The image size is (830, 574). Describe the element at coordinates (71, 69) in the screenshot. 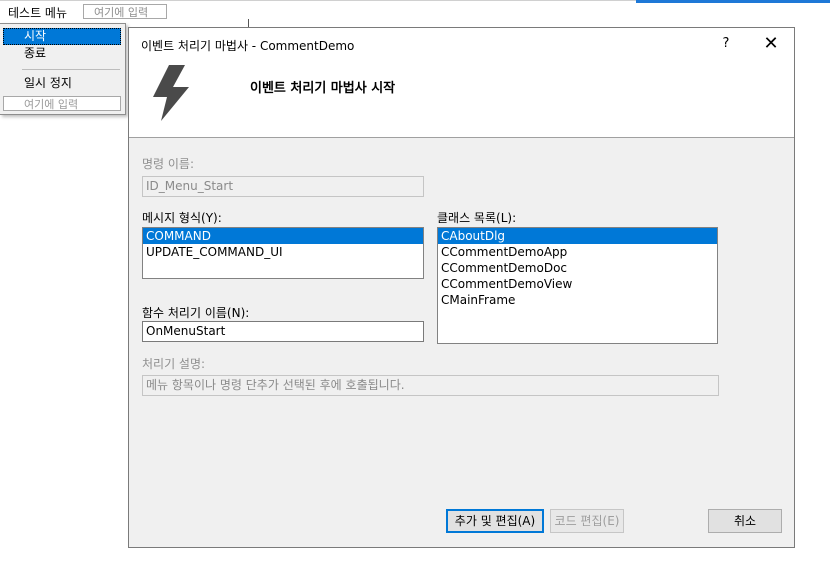

I see `menu-separator` at that location.